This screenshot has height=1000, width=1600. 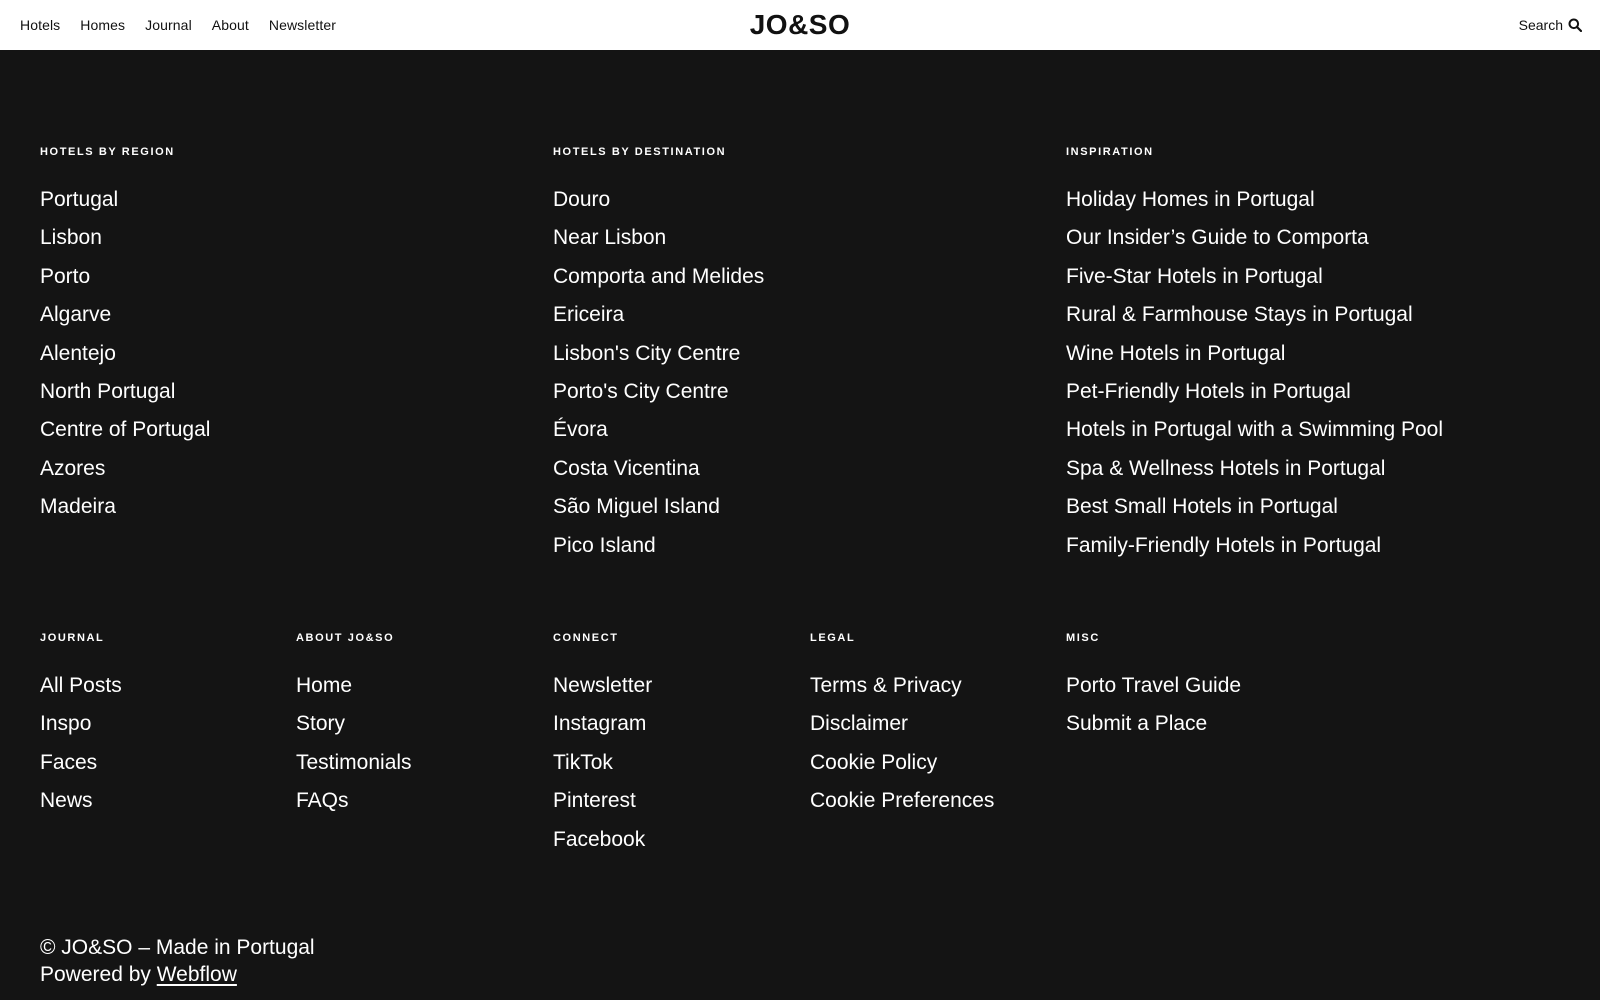 What do you see at coordinates (1175, 353) in the screenshot?
I see `footer-link-wine-hotels: Wine Hotels in Portugal` at bounding box center [1175, 353].